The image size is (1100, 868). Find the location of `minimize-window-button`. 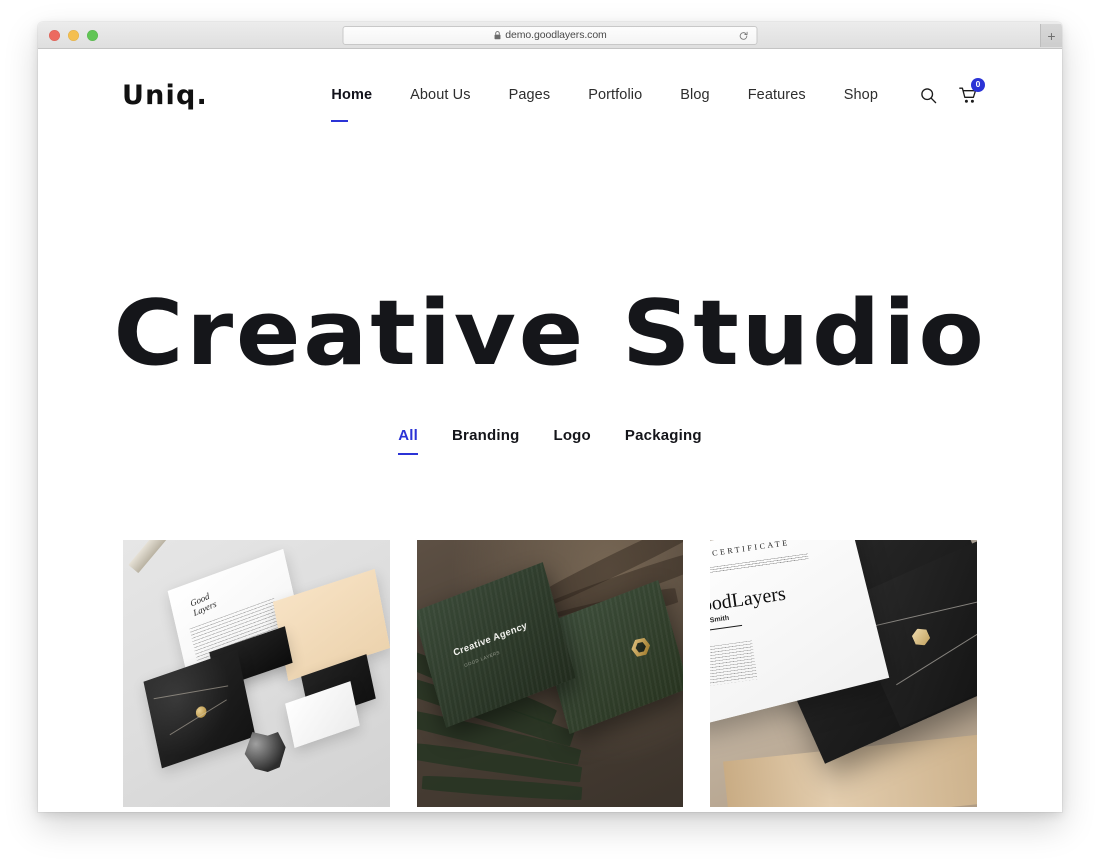

minimize-window-button is located at coordinates (73, 35).